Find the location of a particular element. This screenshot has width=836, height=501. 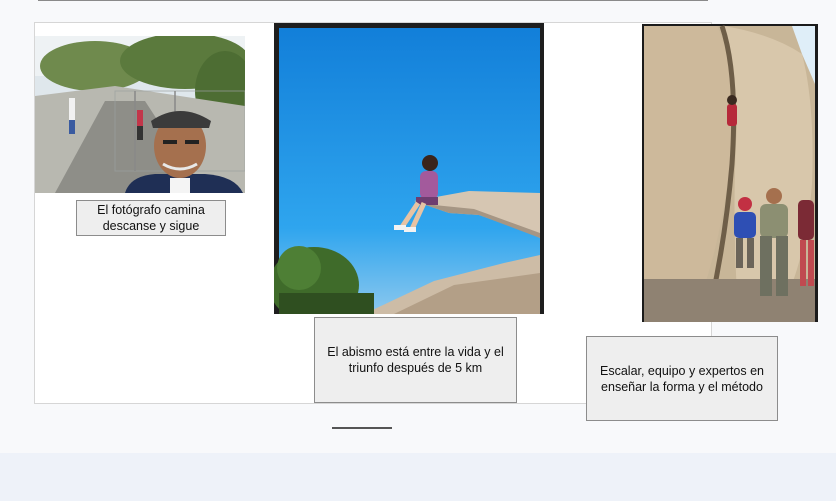

caption-photographer-line-2: descanse y sigue is located at coordinates (151, 226).